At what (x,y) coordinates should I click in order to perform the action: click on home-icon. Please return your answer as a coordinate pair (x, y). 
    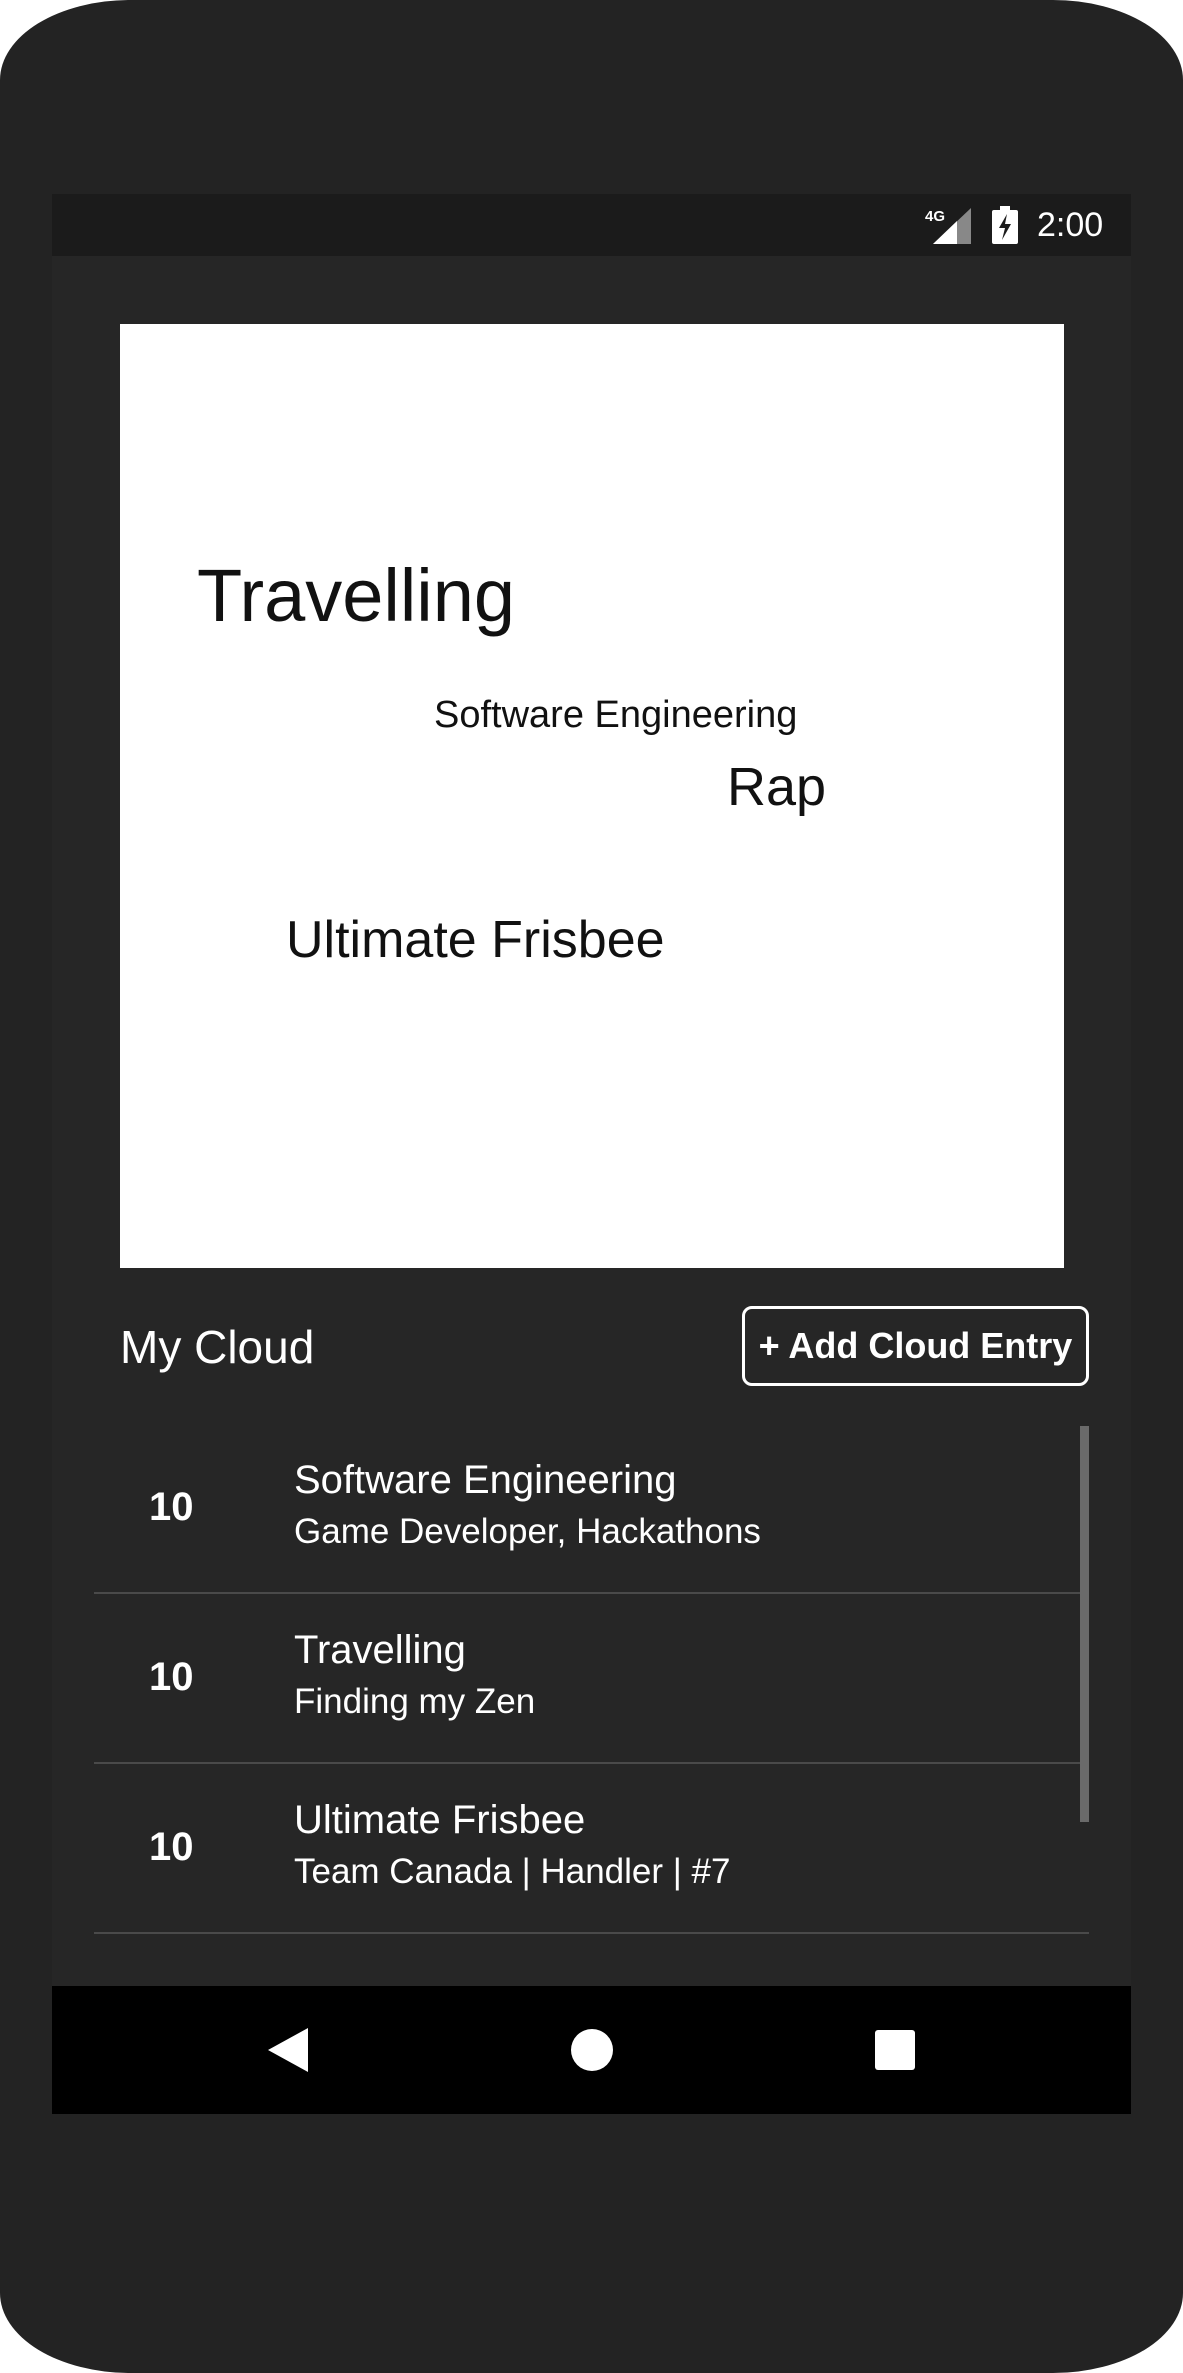
    Looking at the image, I should click on (592, 2050).